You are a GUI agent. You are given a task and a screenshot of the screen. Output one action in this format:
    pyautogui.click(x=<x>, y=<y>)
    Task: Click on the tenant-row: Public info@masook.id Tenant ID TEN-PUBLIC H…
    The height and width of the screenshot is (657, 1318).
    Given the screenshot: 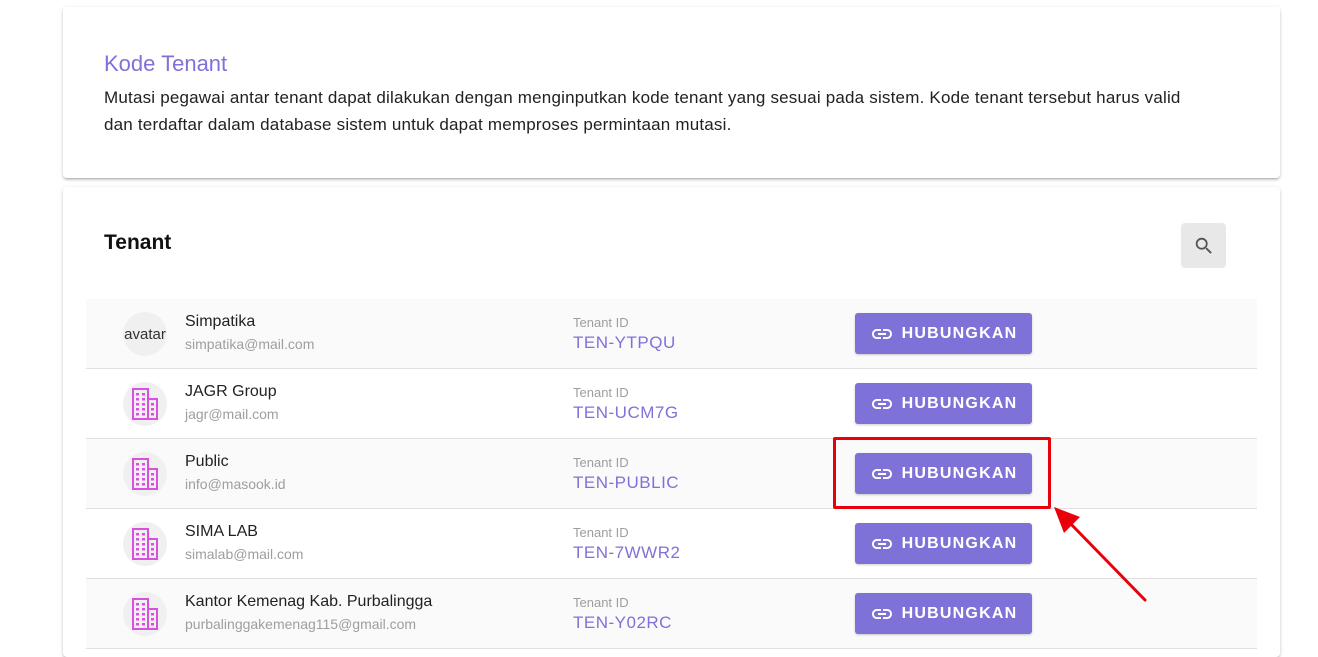 What is the action you would take?
    pyautogui.click(x=671, y=474)
    